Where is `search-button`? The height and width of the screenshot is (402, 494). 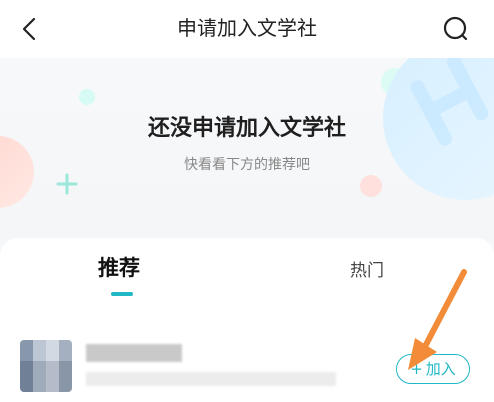 search-button is located at coordinates (456, 30).